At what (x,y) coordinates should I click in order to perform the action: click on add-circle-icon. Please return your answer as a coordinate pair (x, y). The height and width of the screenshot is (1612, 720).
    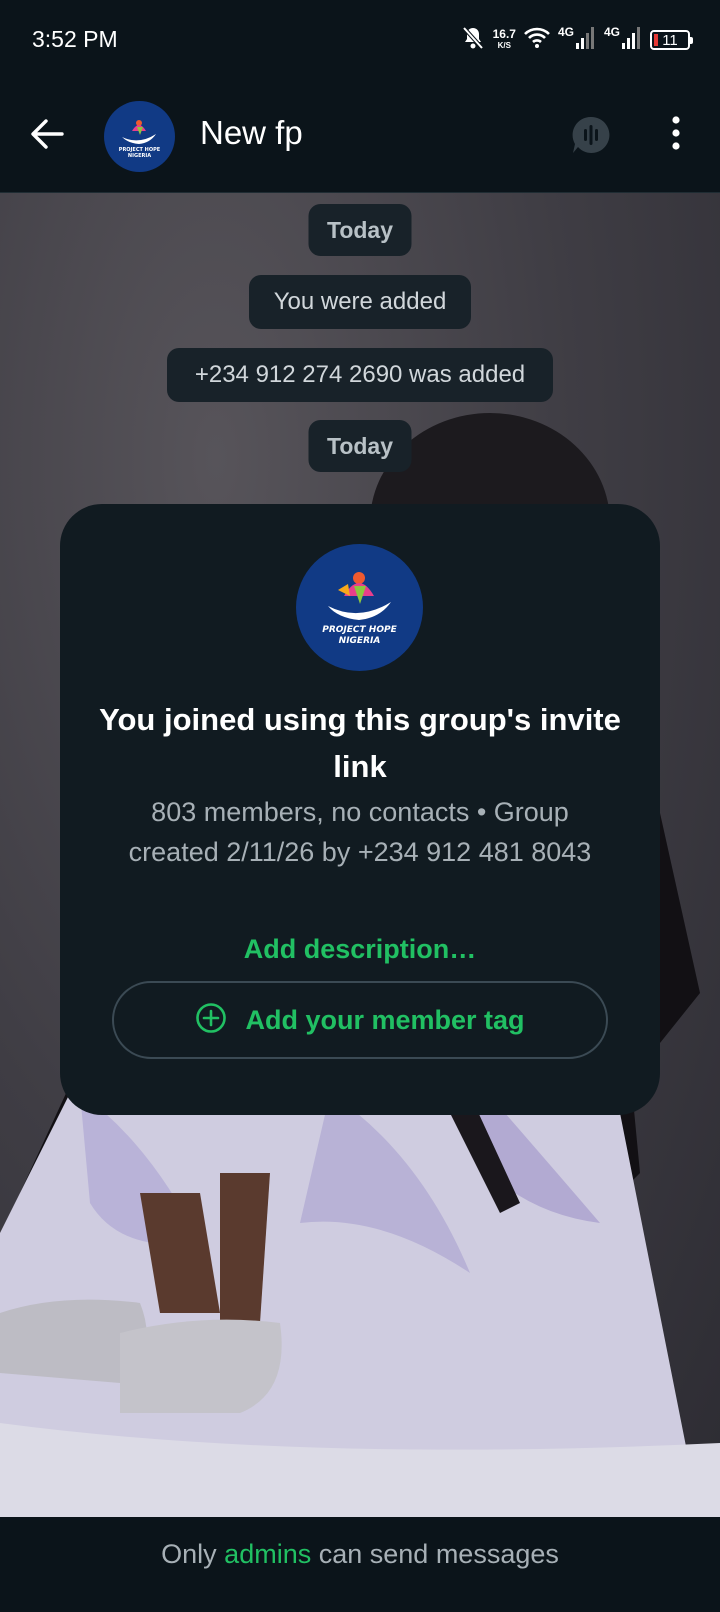
    Looking at the image, I should click on (211, 1020).